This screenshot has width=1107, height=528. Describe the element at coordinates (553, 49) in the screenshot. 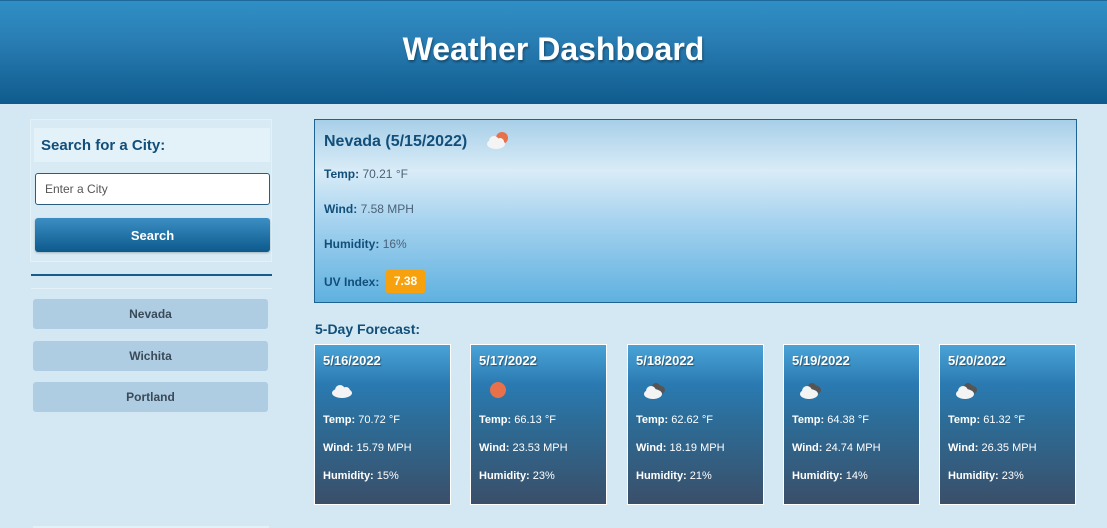

I see `page-title: Weather Dashboard` at that location.